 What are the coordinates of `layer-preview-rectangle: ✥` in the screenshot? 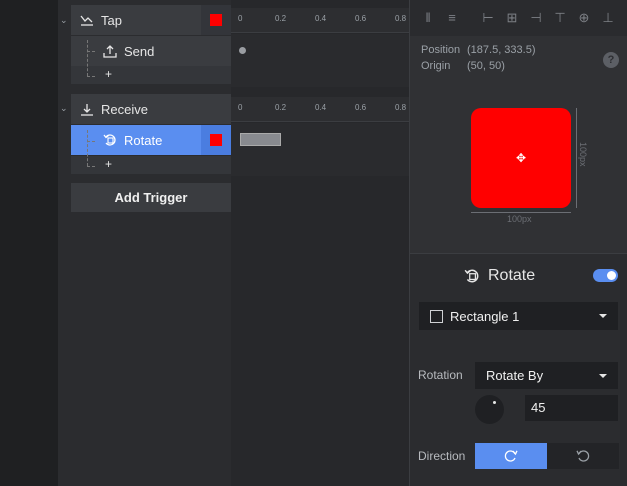 It's located at (521, 158).